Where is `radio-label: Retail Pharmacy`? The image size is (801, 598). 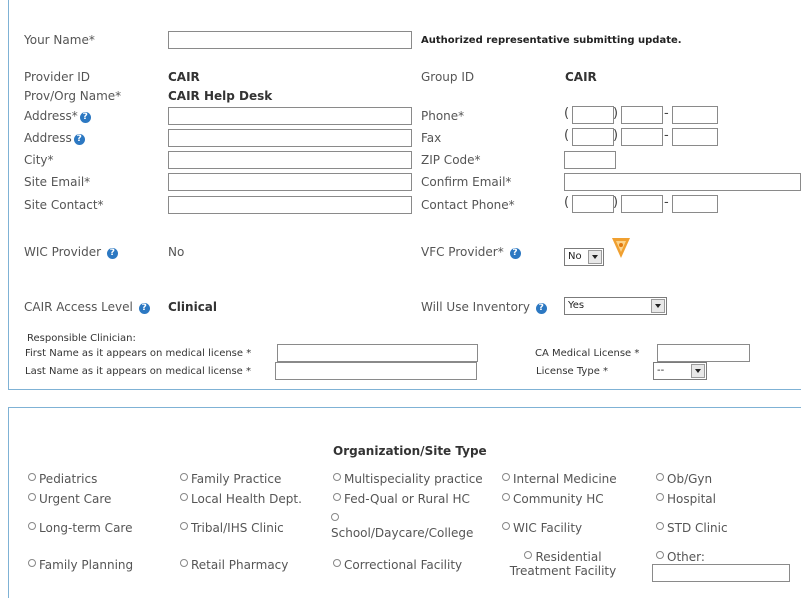 radio-label: Retail Pharmacy is located at coordinates (240, 565).